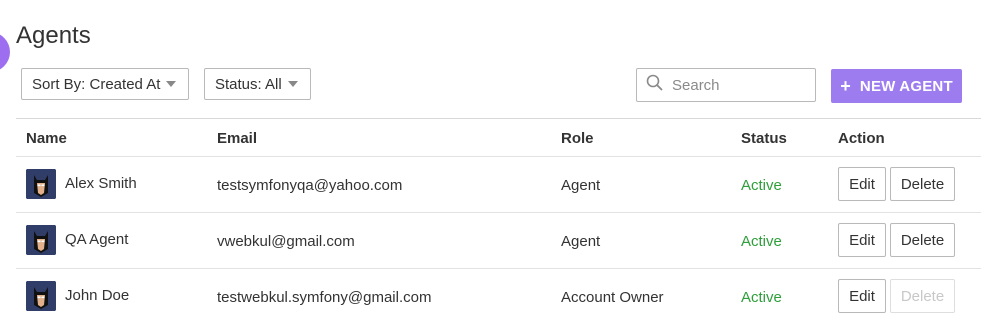 This screenshot has width=981, height=324. What do you see at coordinates (53, 35) in the screenshot?
I see `page-title: Agents` at bounding box center [53, 35].